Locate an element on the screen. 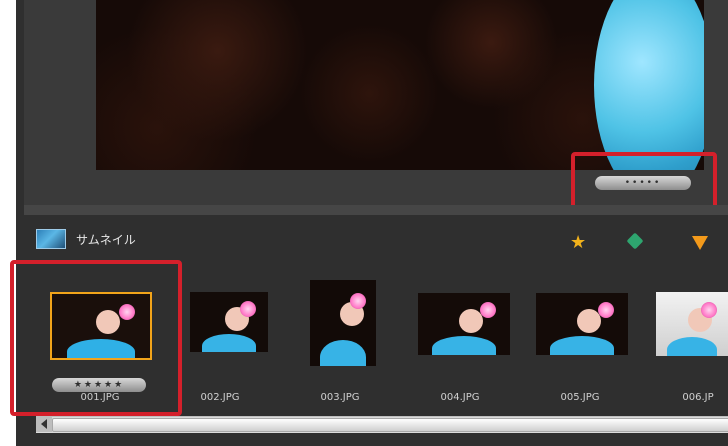 The height and width of the screenshot is (446, 728). thumbnail-003-body is located at coordinates (343, 353).